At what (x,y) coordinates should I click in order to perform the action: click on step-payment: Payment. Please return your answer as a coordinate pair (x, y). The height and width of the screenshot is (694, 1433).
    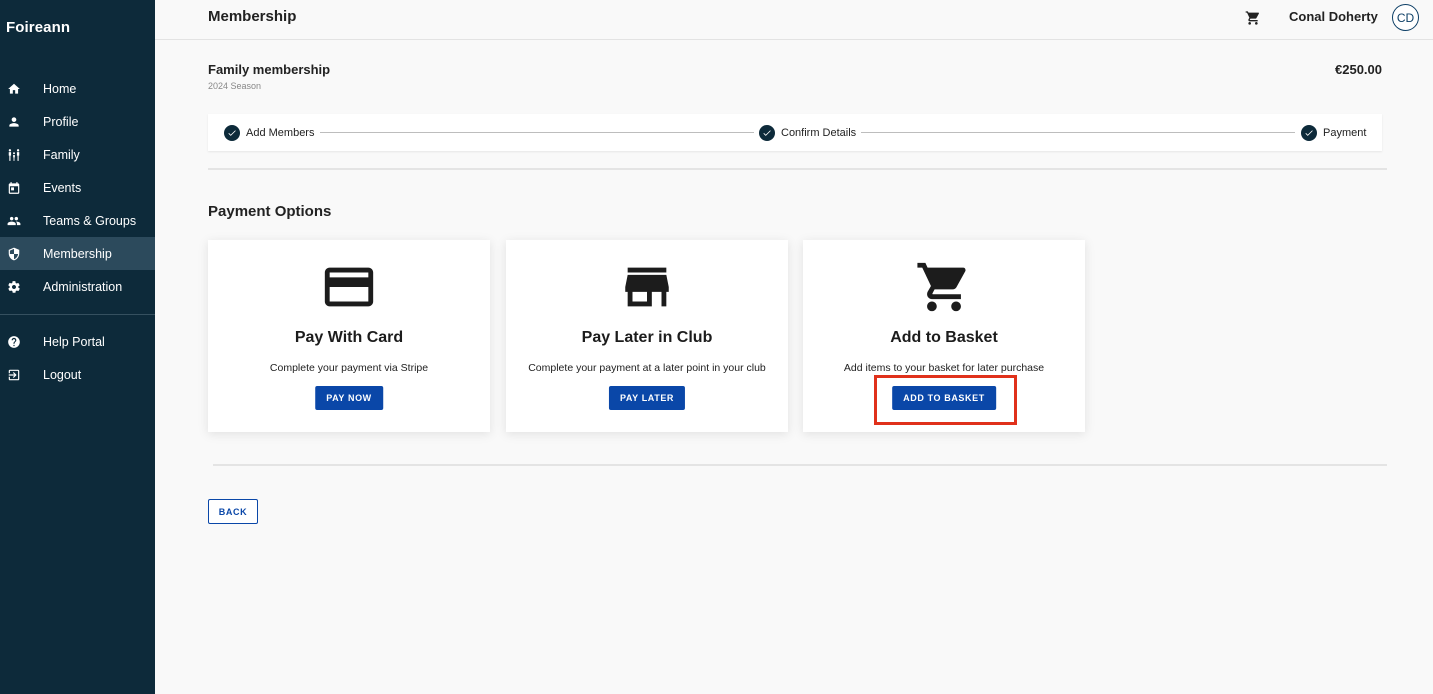
    Looking at the image, I should click on (1333, 133).